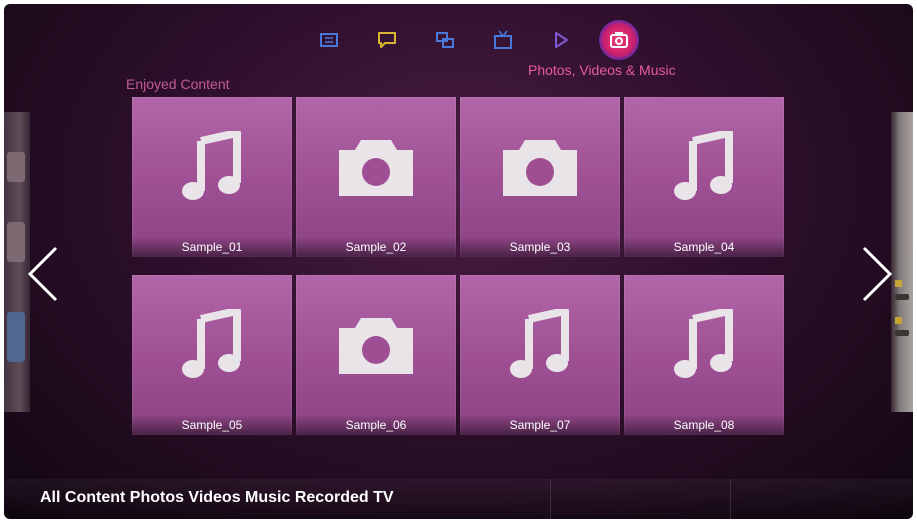 This screenshot has width=917, height=523. I want to click on content-tile: Sample_03, so click(540, 177).